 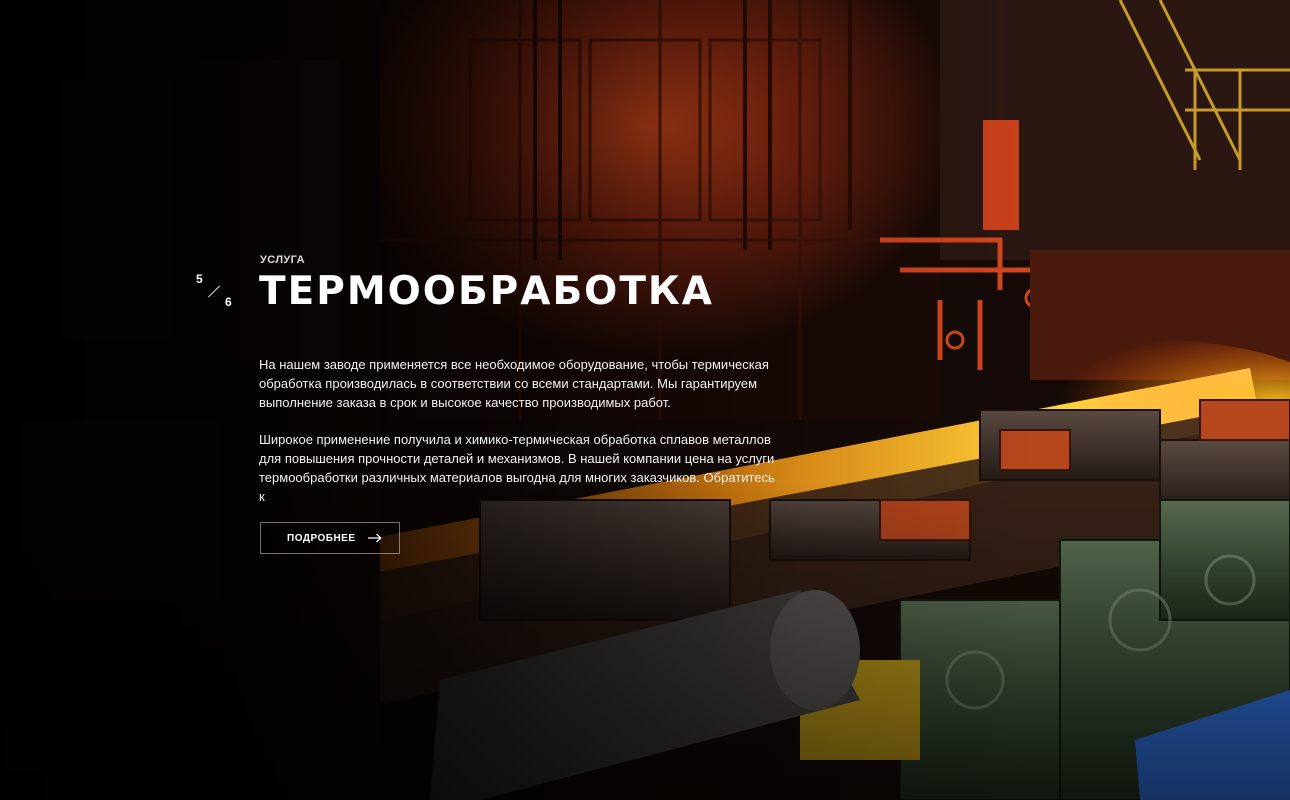 What do you see at coordinates (374, 538) in the screenshot?
I see `arrow-right-icon` at bounding box center [374, 538].